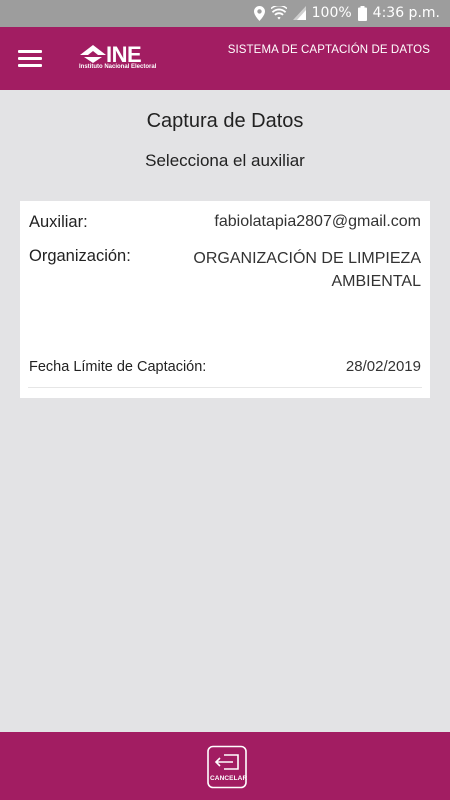  I want to click on organizacion-label: Organización:, so click(80, 256).